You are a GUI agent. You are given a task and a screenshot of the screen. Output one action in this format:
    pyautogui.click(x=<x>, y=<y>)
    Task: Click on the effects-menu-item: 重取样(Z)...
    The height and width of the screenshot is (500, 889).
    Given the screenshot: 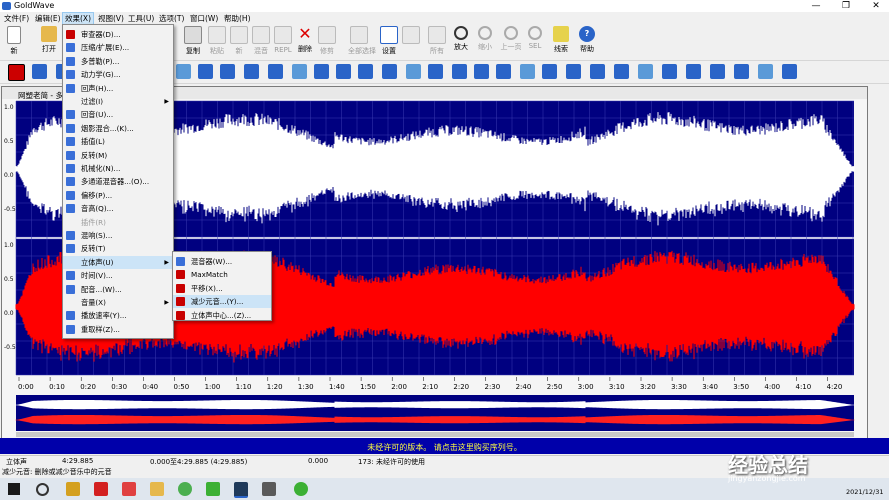 What is the action you would take?
    pyautogui.click(x=118, y=329)
    